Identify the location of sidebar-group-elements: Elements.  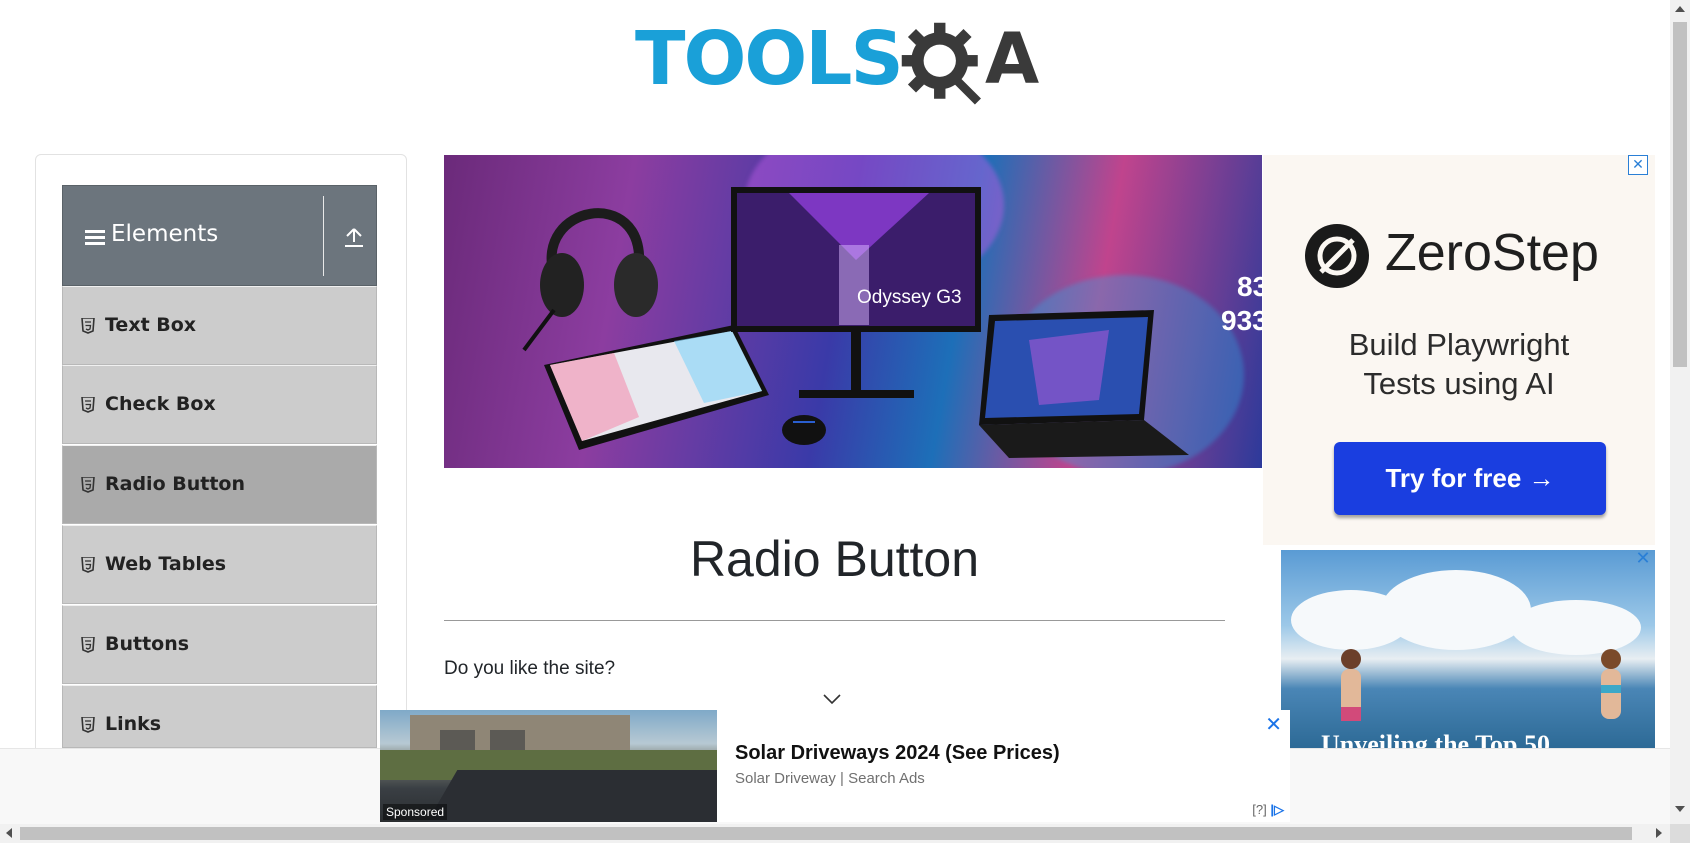
(219, 235).